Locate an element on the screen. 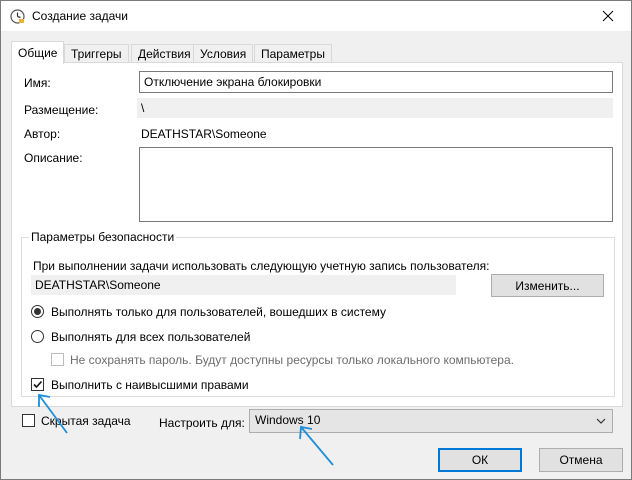  tab-general: Общие is located at coordinates (38, 52).